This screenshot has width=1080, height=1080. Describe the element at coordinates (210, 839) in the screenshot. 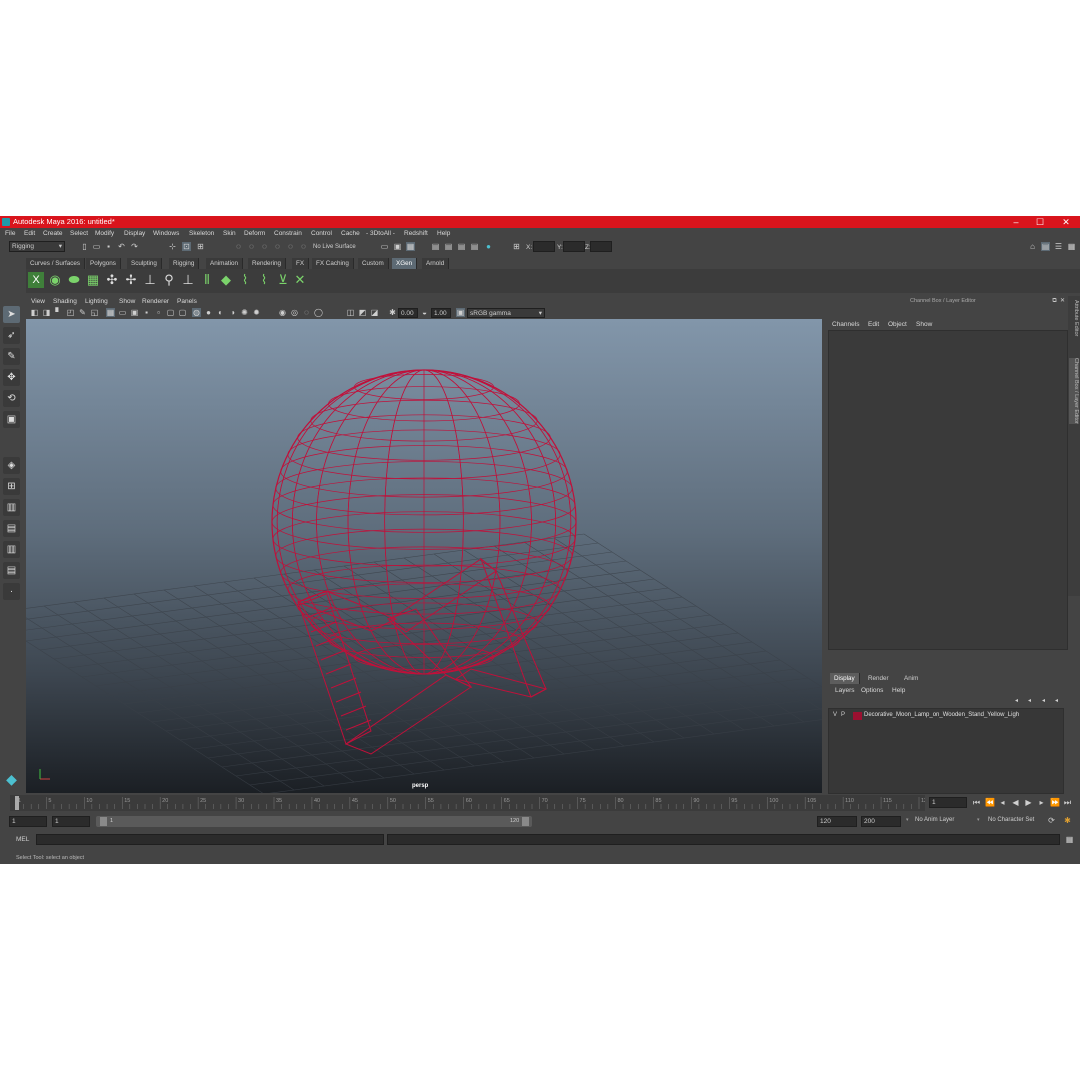

I see `command-input` at that location.